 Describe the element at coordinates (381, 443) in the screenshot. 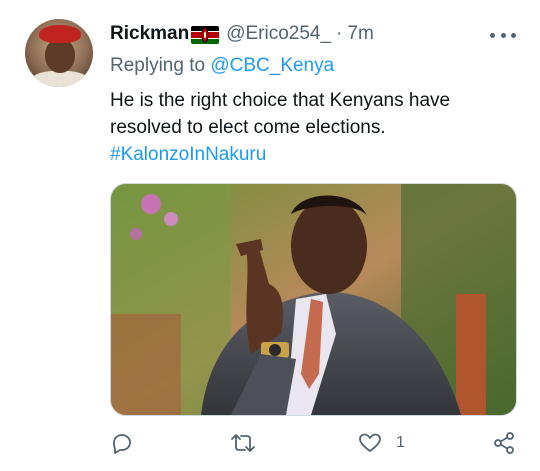

I see `like-button: 1` at that location.